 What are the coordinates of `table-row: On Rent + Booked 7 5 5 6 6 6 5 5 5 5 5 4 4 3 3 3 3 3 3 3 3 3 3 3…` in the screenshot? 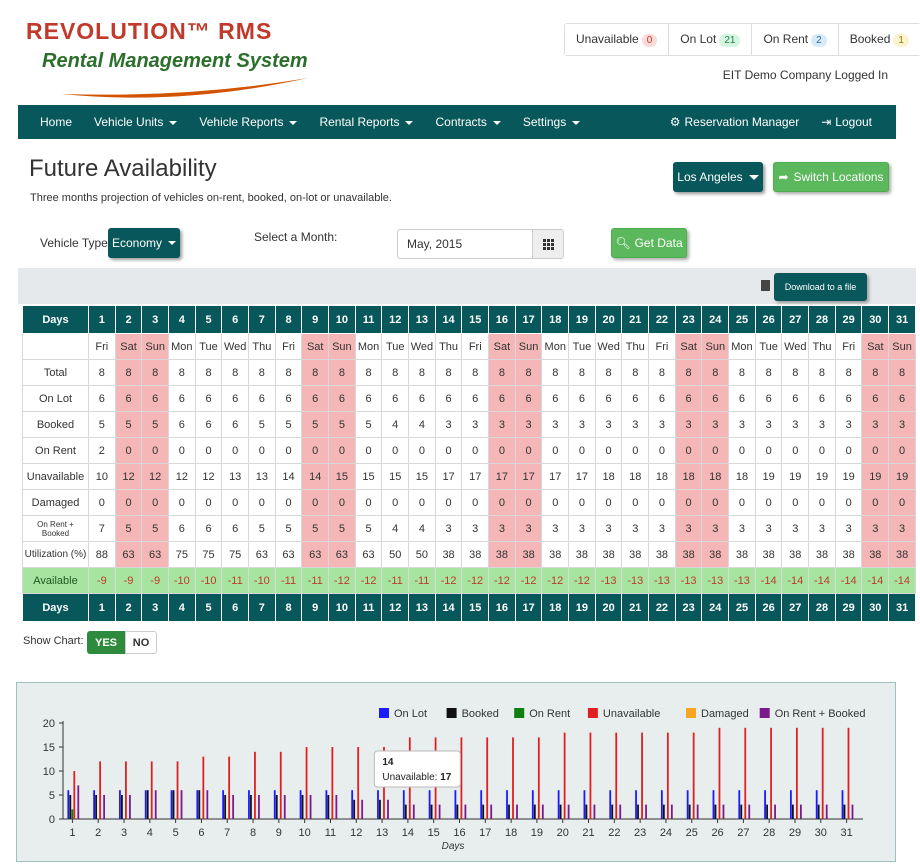 It's located at (469, 528).